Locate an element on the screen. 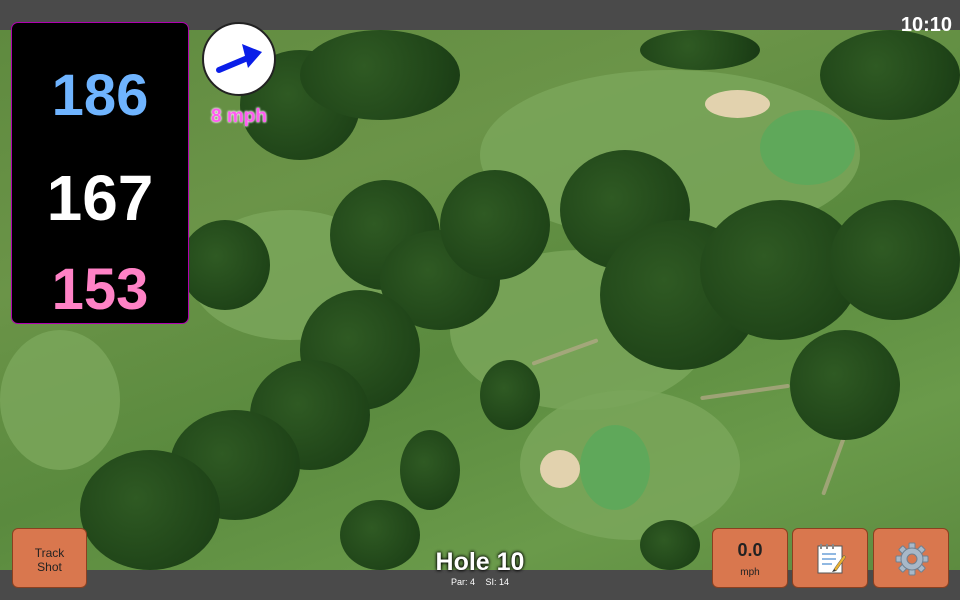 This screenshot has width=960, height=600. wind-speed: 8 mph is located at coordinates (239, 116).